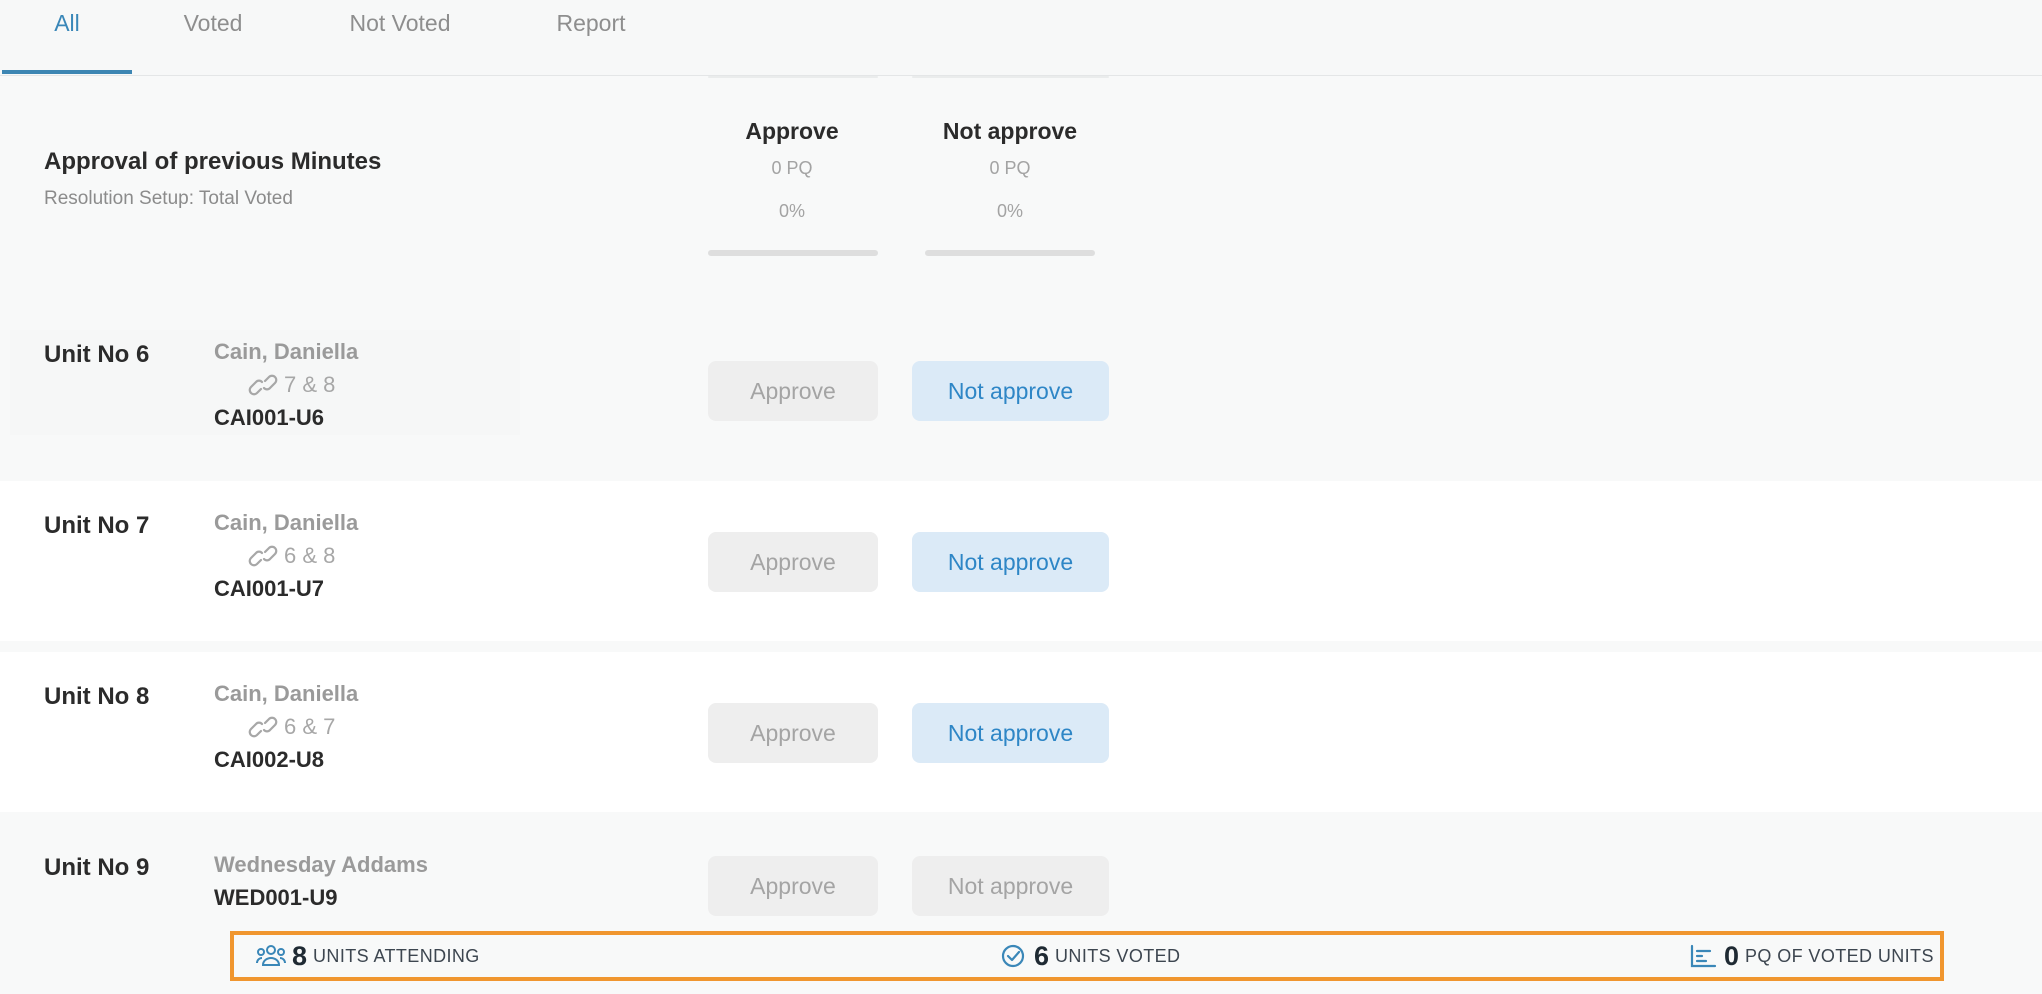  I want to click on unit-number: Unit No 7, so click(97, 525).